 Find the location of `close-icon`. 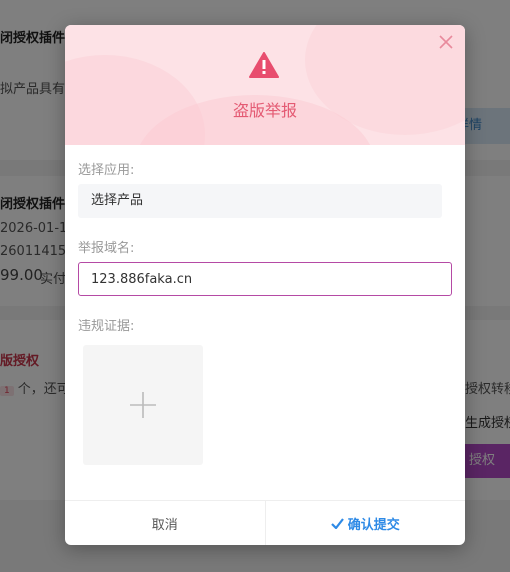

close-icon is located at coordinates (446, 42).